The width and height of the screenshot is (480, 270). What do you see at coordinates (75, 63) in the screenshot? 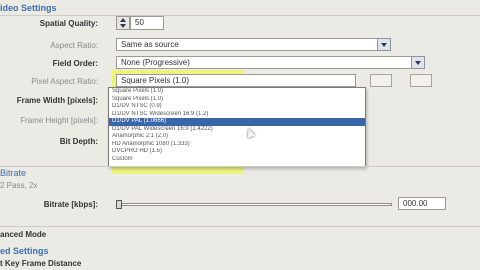
I see `field-order-label: Field Order:` at bounding box center [75, 63].